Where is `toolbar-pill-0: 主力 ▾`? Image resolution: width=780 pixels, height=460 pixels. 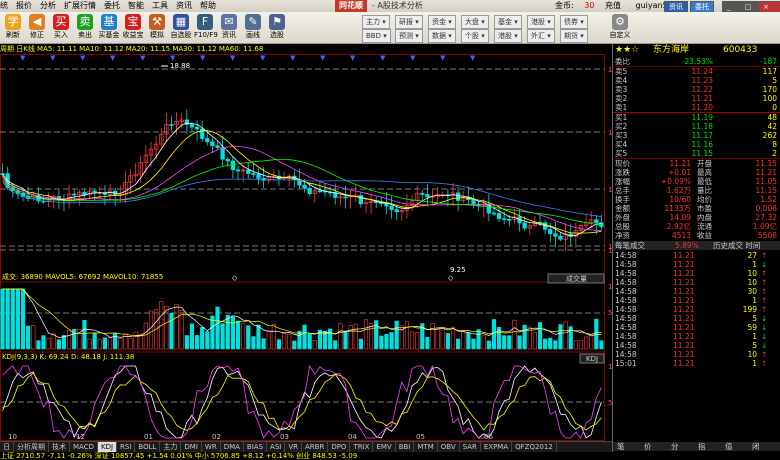
toolbar-pill-0: 主力 ▾ is located at coordinates (376, 22).